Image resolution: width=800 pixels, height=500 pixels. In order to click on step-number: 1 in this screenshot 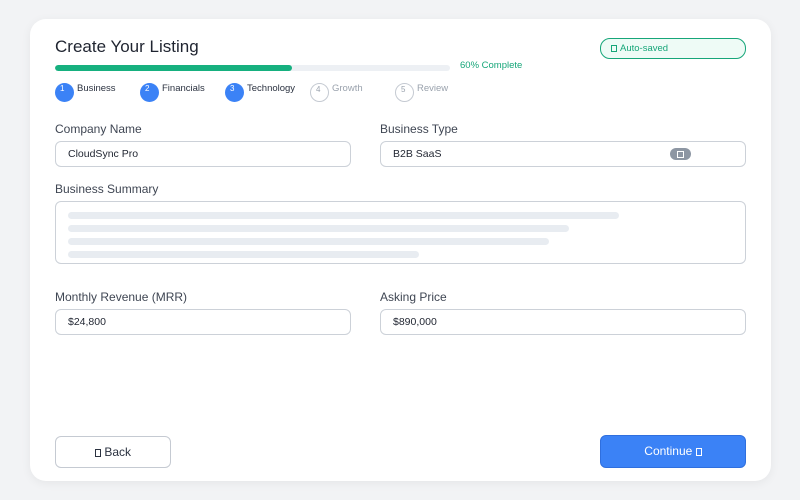, I will do `click(64, 92)`.